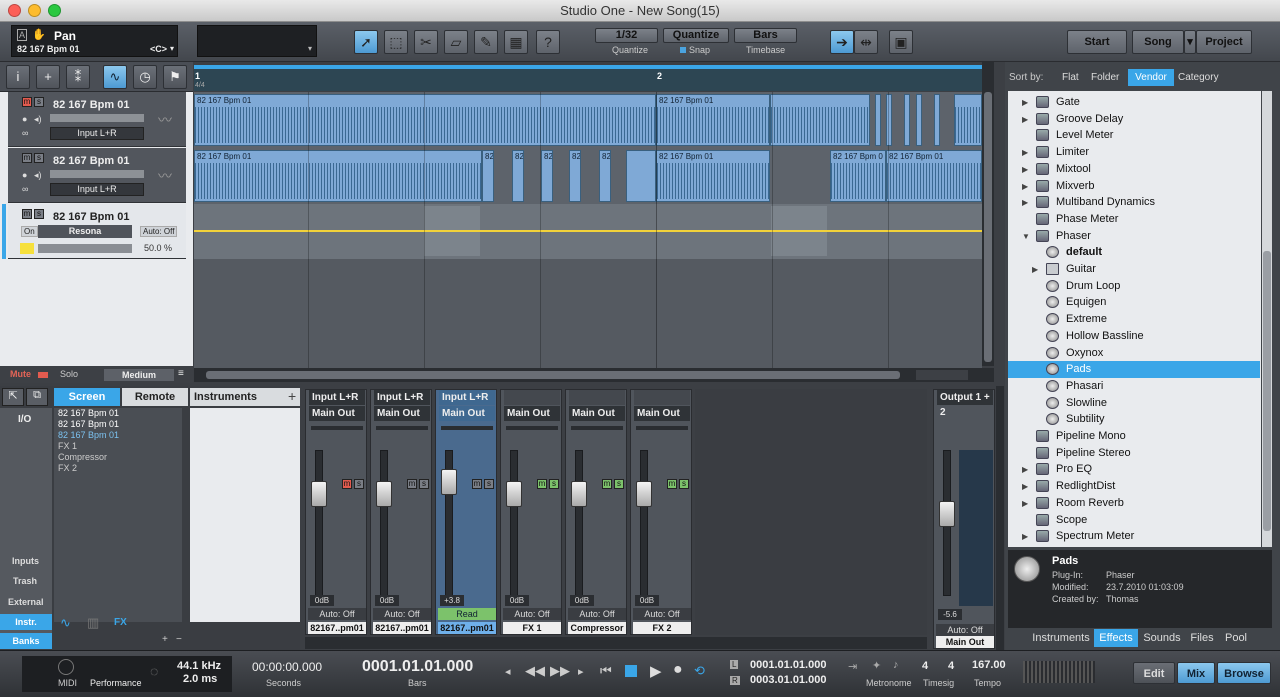 The image size is (1280, 697). What do you see at coordinates (866, 42) in the screenshot?
I see `loop-follow-icon: ⇹` at bounding box center [866, 42].